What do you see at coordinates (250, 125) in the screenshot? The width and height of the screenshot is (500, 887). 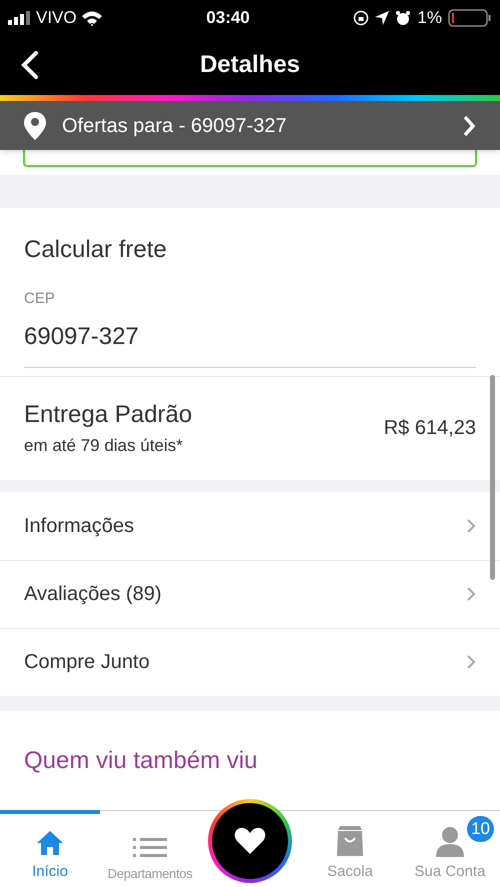 I see `location-bar: Ofertas para - 69097-327` at bounding box center [250, 125].